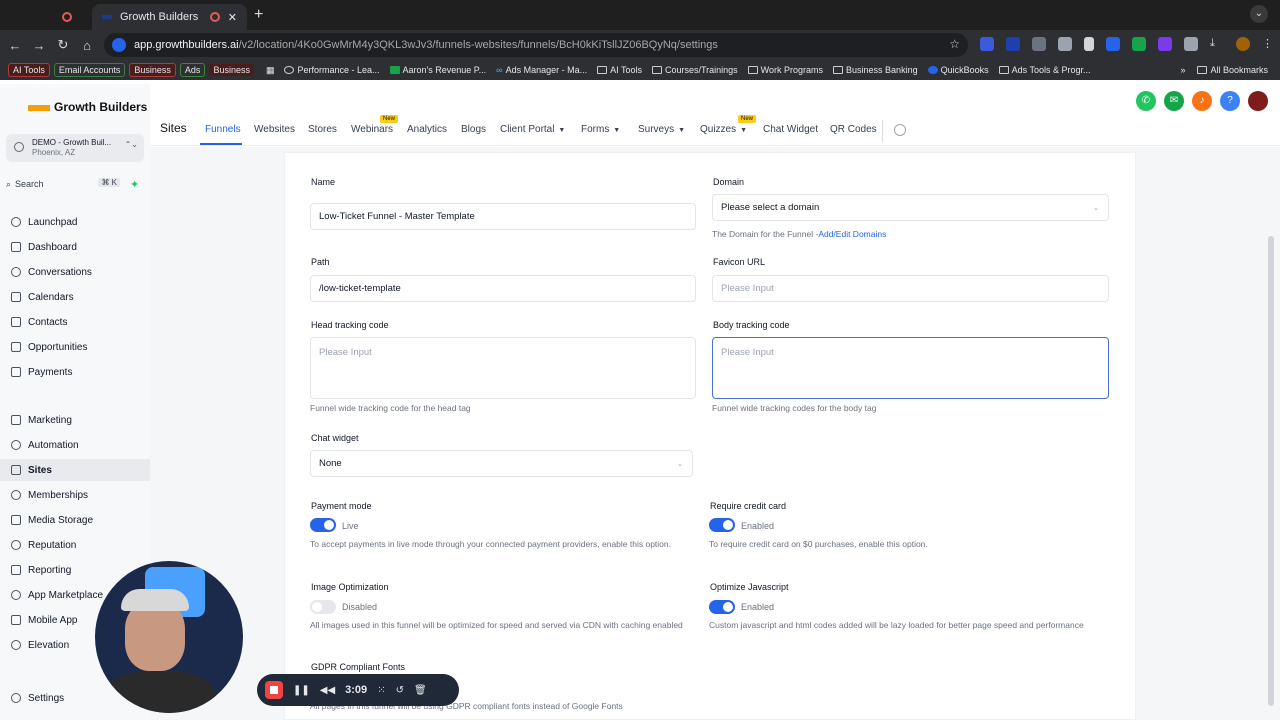 The image size is (1280, 720). What do you see at coordinates (875, 70) in the screenshot?
I see `bookmark-folder: Business Banking` at bounding box center [875, 70].